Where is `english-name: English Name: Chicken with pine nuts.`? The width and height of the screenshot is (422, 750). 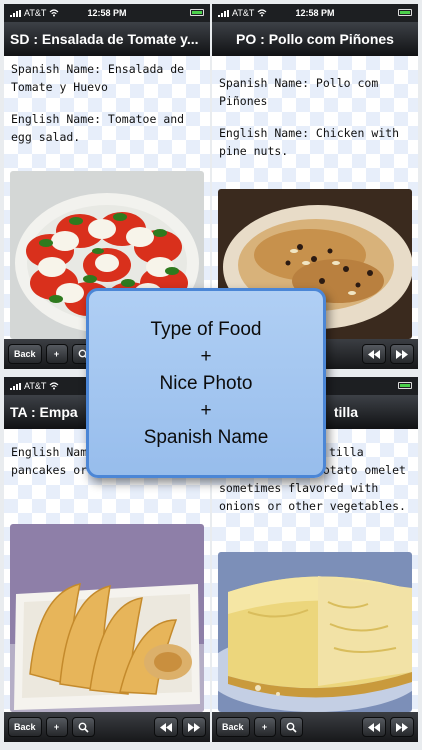 english-name: English Name: Chicken with pine nuts. is located at coordinates (309, 142).